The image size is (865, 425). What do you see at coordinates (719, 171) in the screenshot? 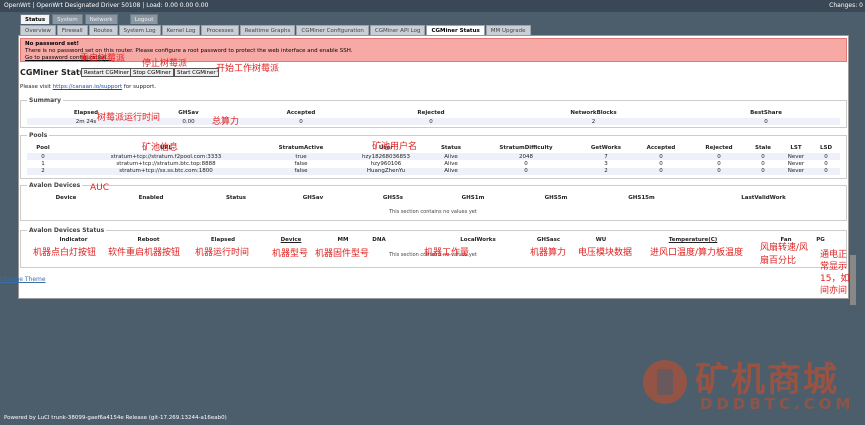
I see `pool-2-rejected: 0` at bounding box center [719, 171].